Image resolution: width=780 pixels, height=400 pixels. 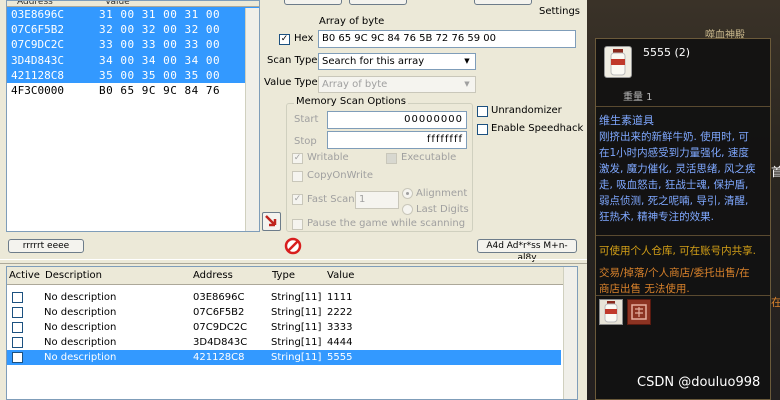 I want to click on add-to-list-button, so click(x=271, y=221).